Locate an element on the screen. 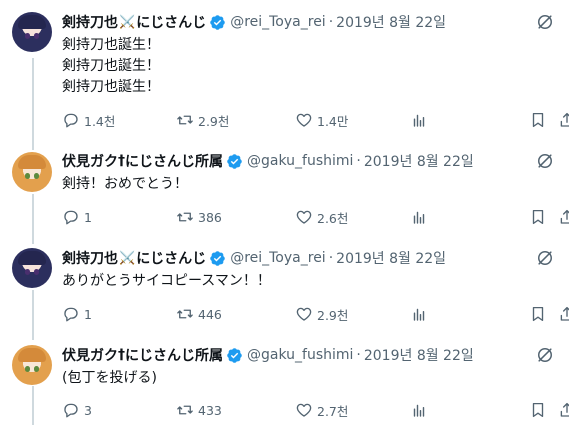  action-bar: 1 446 2.9천 is located at coordinates (313, 314).